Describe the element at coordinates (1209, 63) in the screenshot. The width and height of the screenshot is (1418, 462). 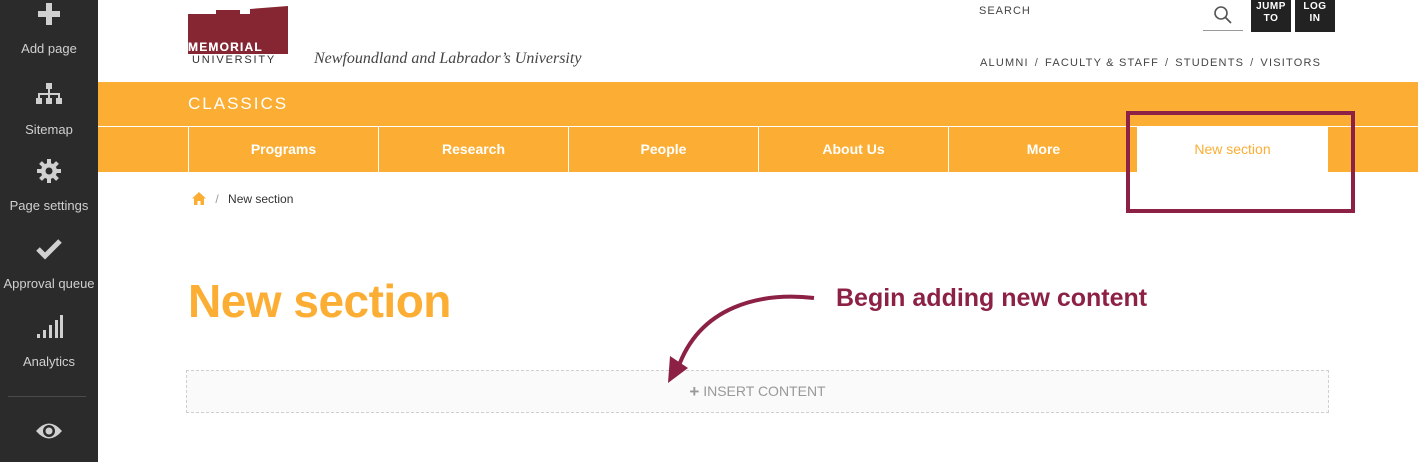
I see `students-link: STUDENTS` at that location.